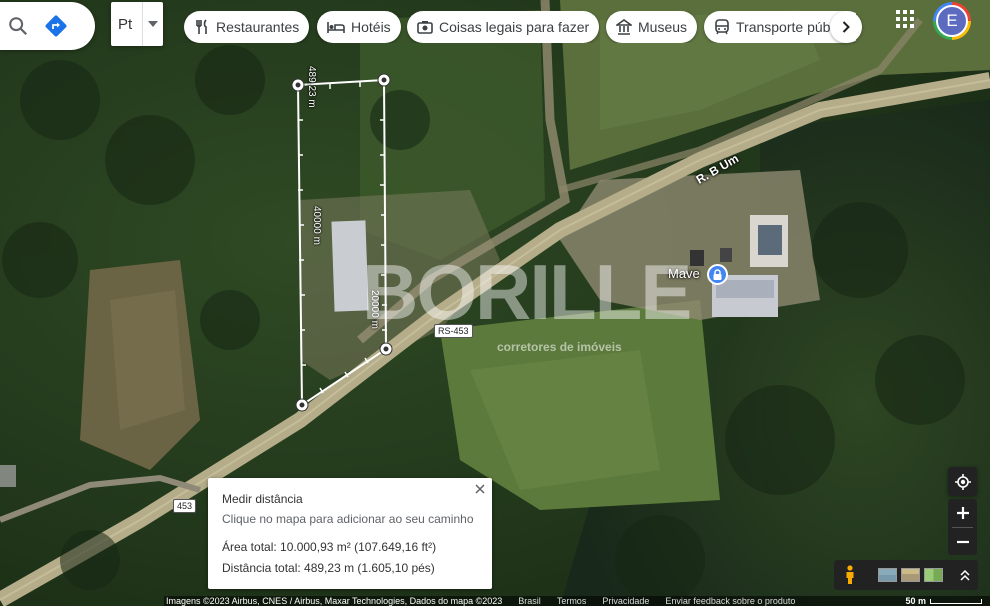  Describe the element at coordinates (910, 575) in the screenshot. I see `layer-thumb-terrain` at that location.